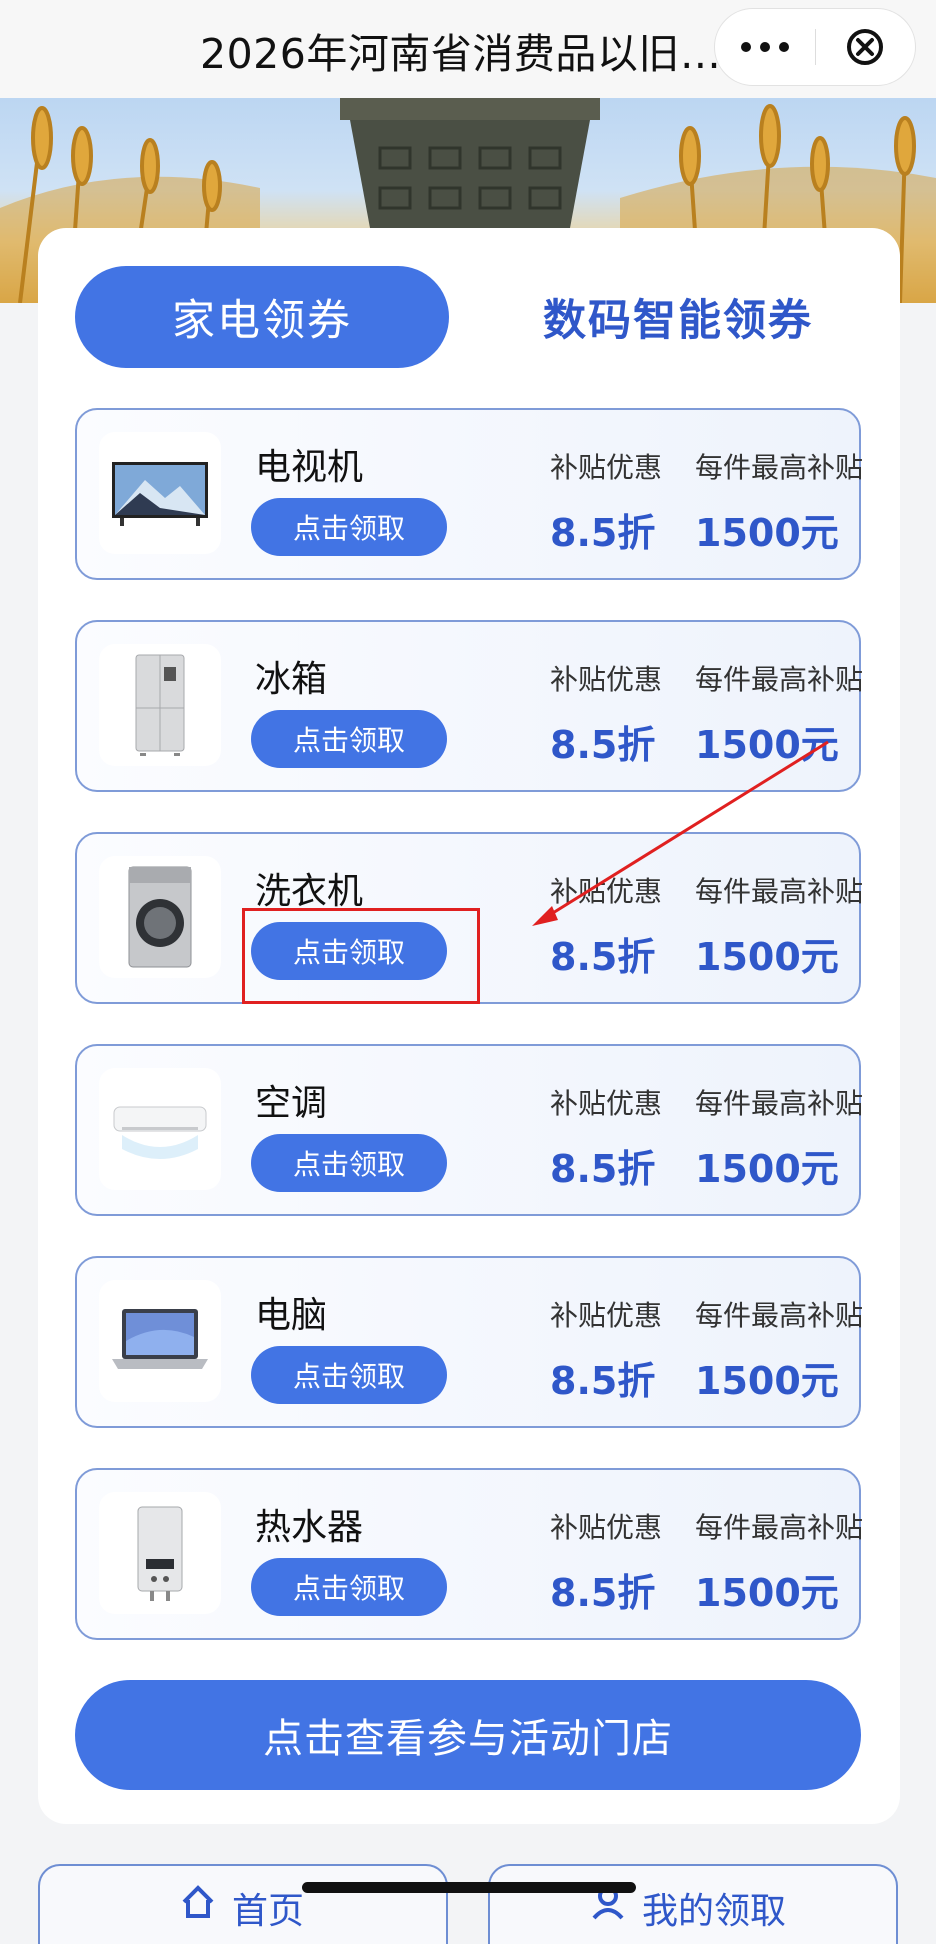 The image size is (936, 1944). Describe the element at coordinates (678, 317) in the screenshot. I see `tab-digital-coupons: 数码智能领券` at that location.